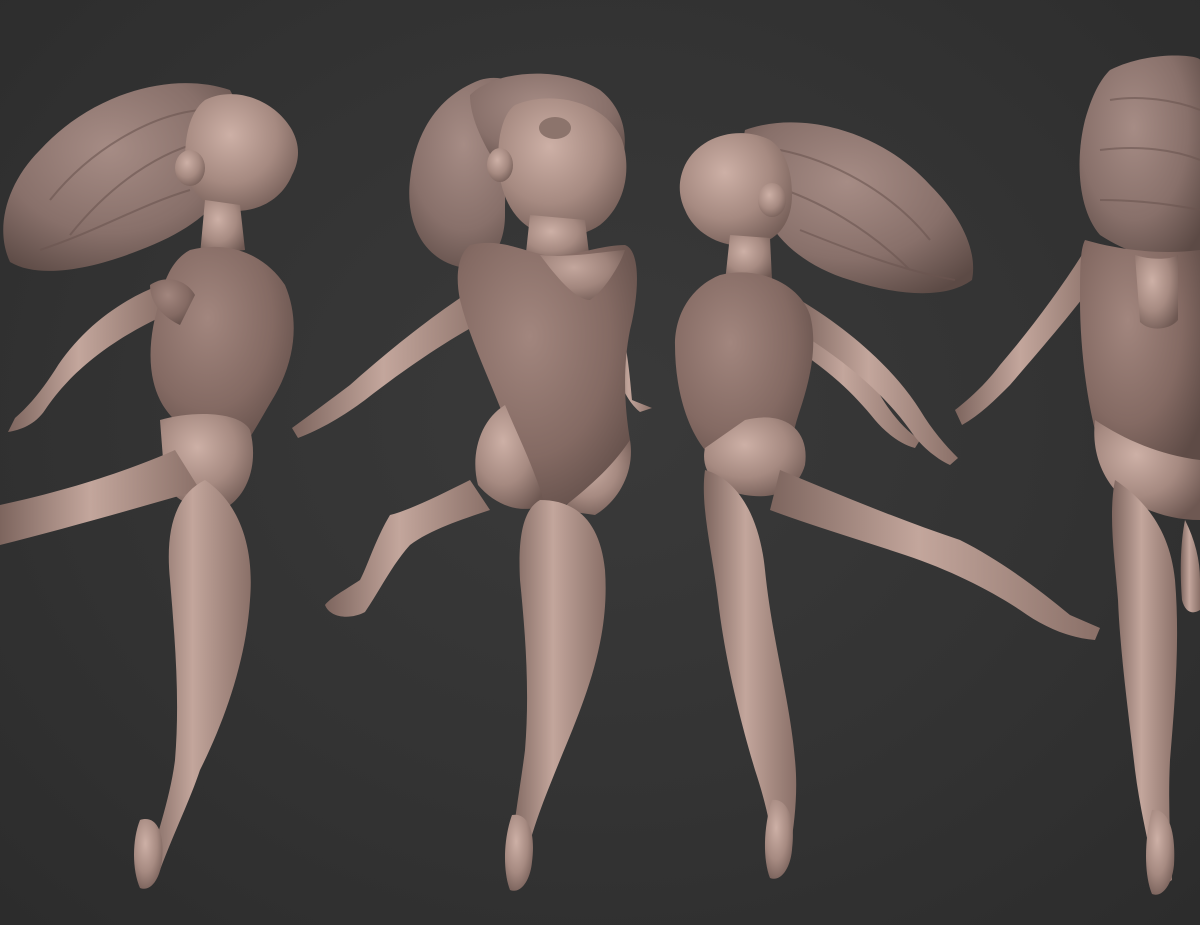 This screenshot has height=925, width=1200. Describe the element at coordinates (198, 680) in the screenshot. I see `figure-1-leg-front` at that location.